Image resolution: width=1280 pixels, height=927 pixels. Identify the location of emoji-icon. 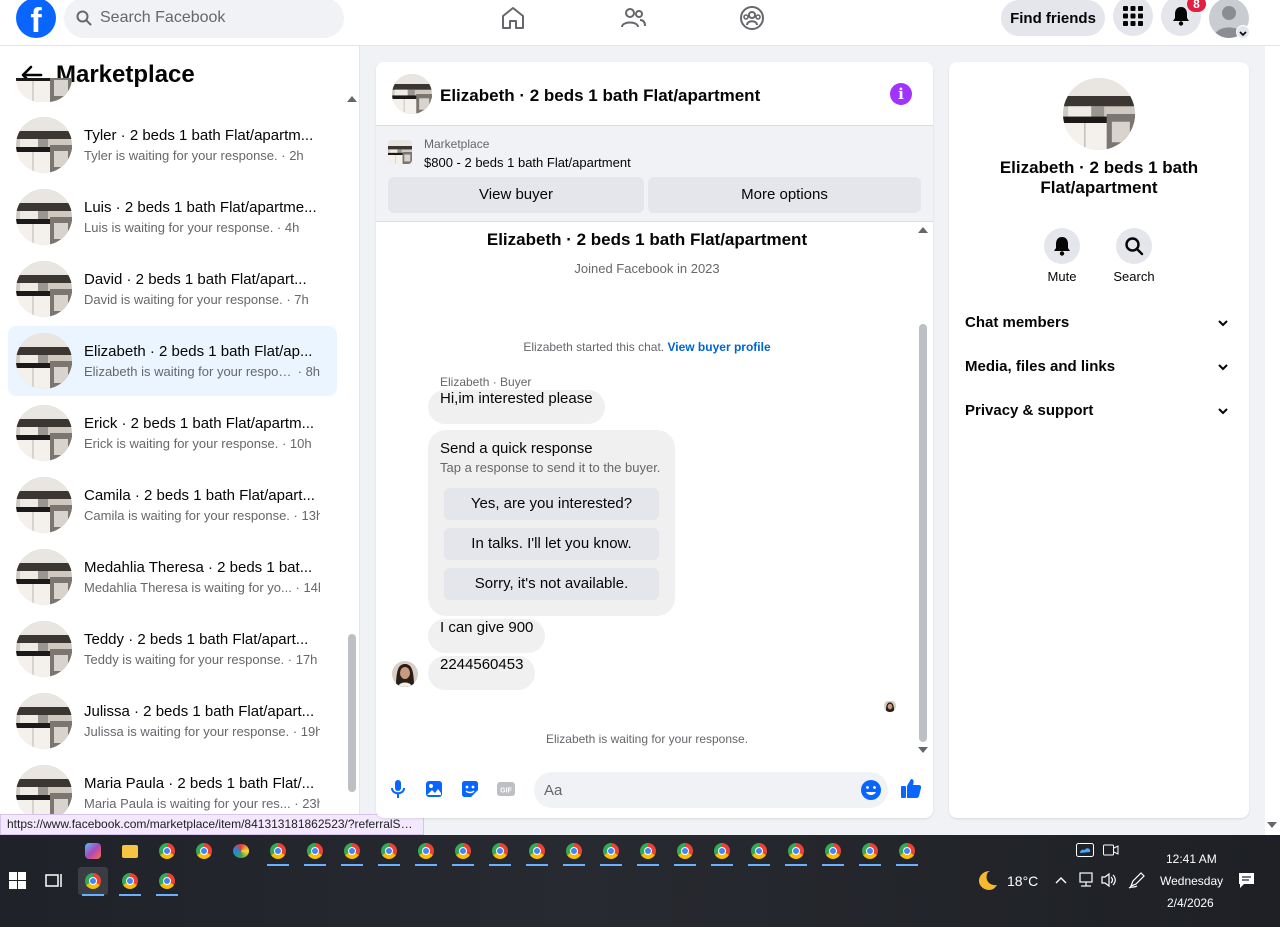
(871, 790).